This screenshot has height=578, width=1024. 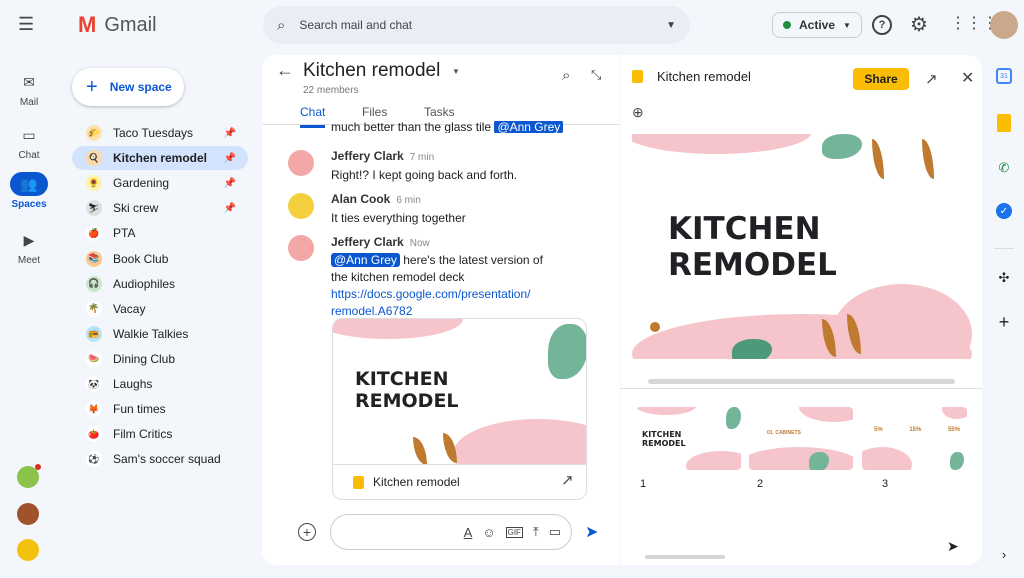 What do you see at coordinates (1004, 278) in the screenshot?
I see `addons-puzzle-icon: ✣` at bounding box center [1004, 278].